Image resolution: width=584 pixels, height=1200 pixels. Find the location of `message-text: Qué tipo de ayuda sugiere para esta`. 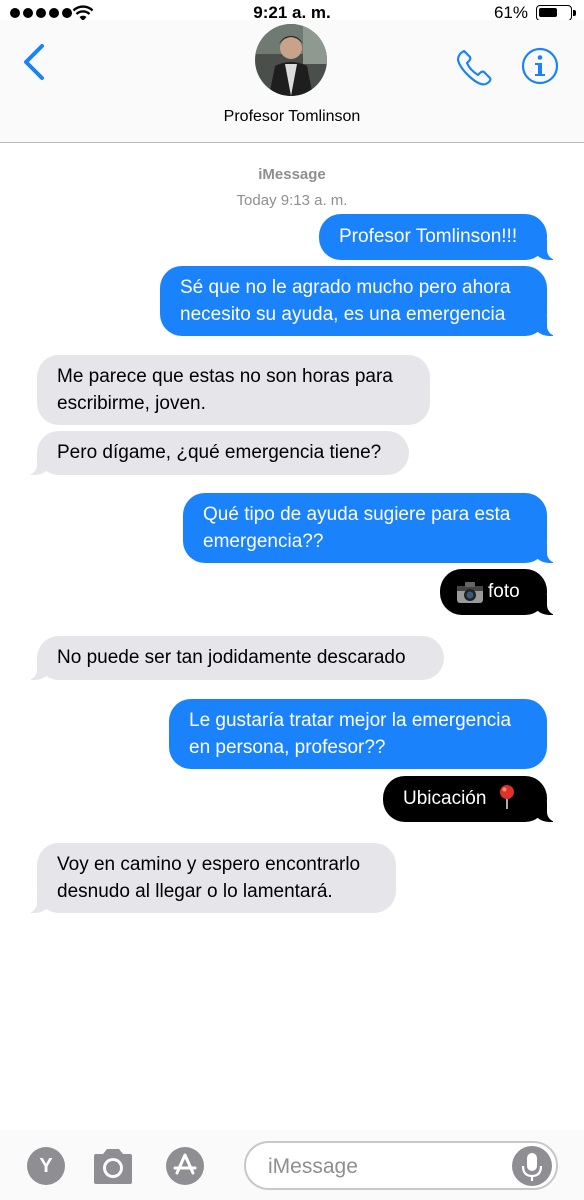

message-text: Qué tipo de ayuda sugiere para esta is located at coordinates (357, 514).